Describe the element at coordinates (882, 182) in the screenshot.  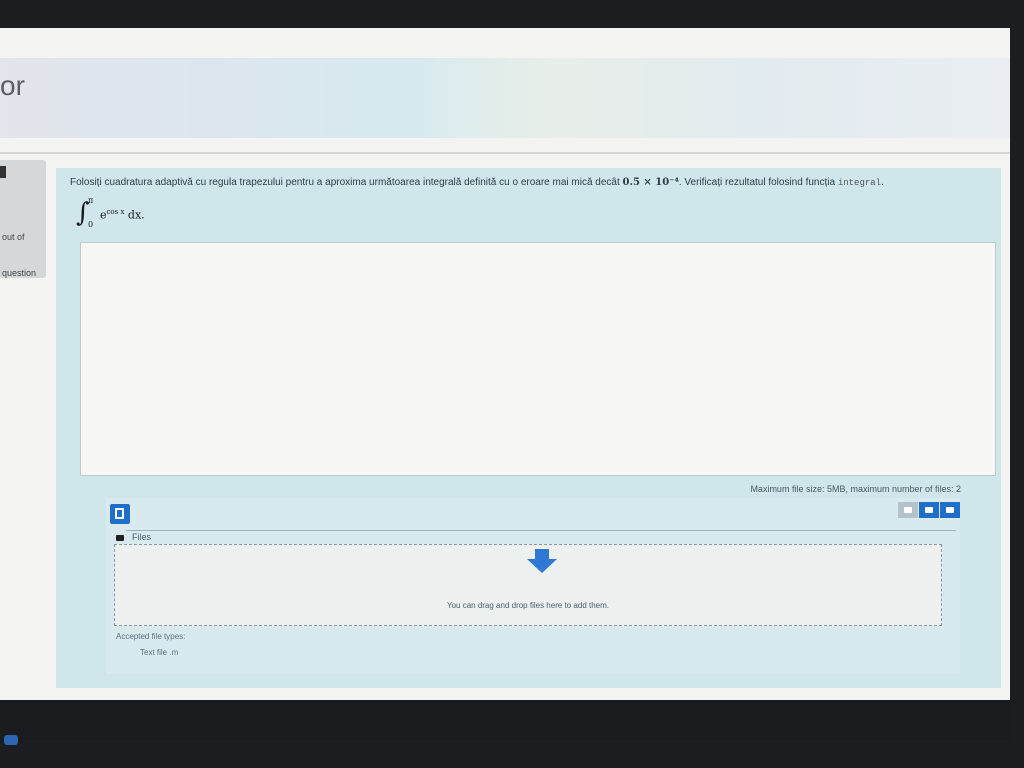
I see `question-text-suffix: .` at that location.